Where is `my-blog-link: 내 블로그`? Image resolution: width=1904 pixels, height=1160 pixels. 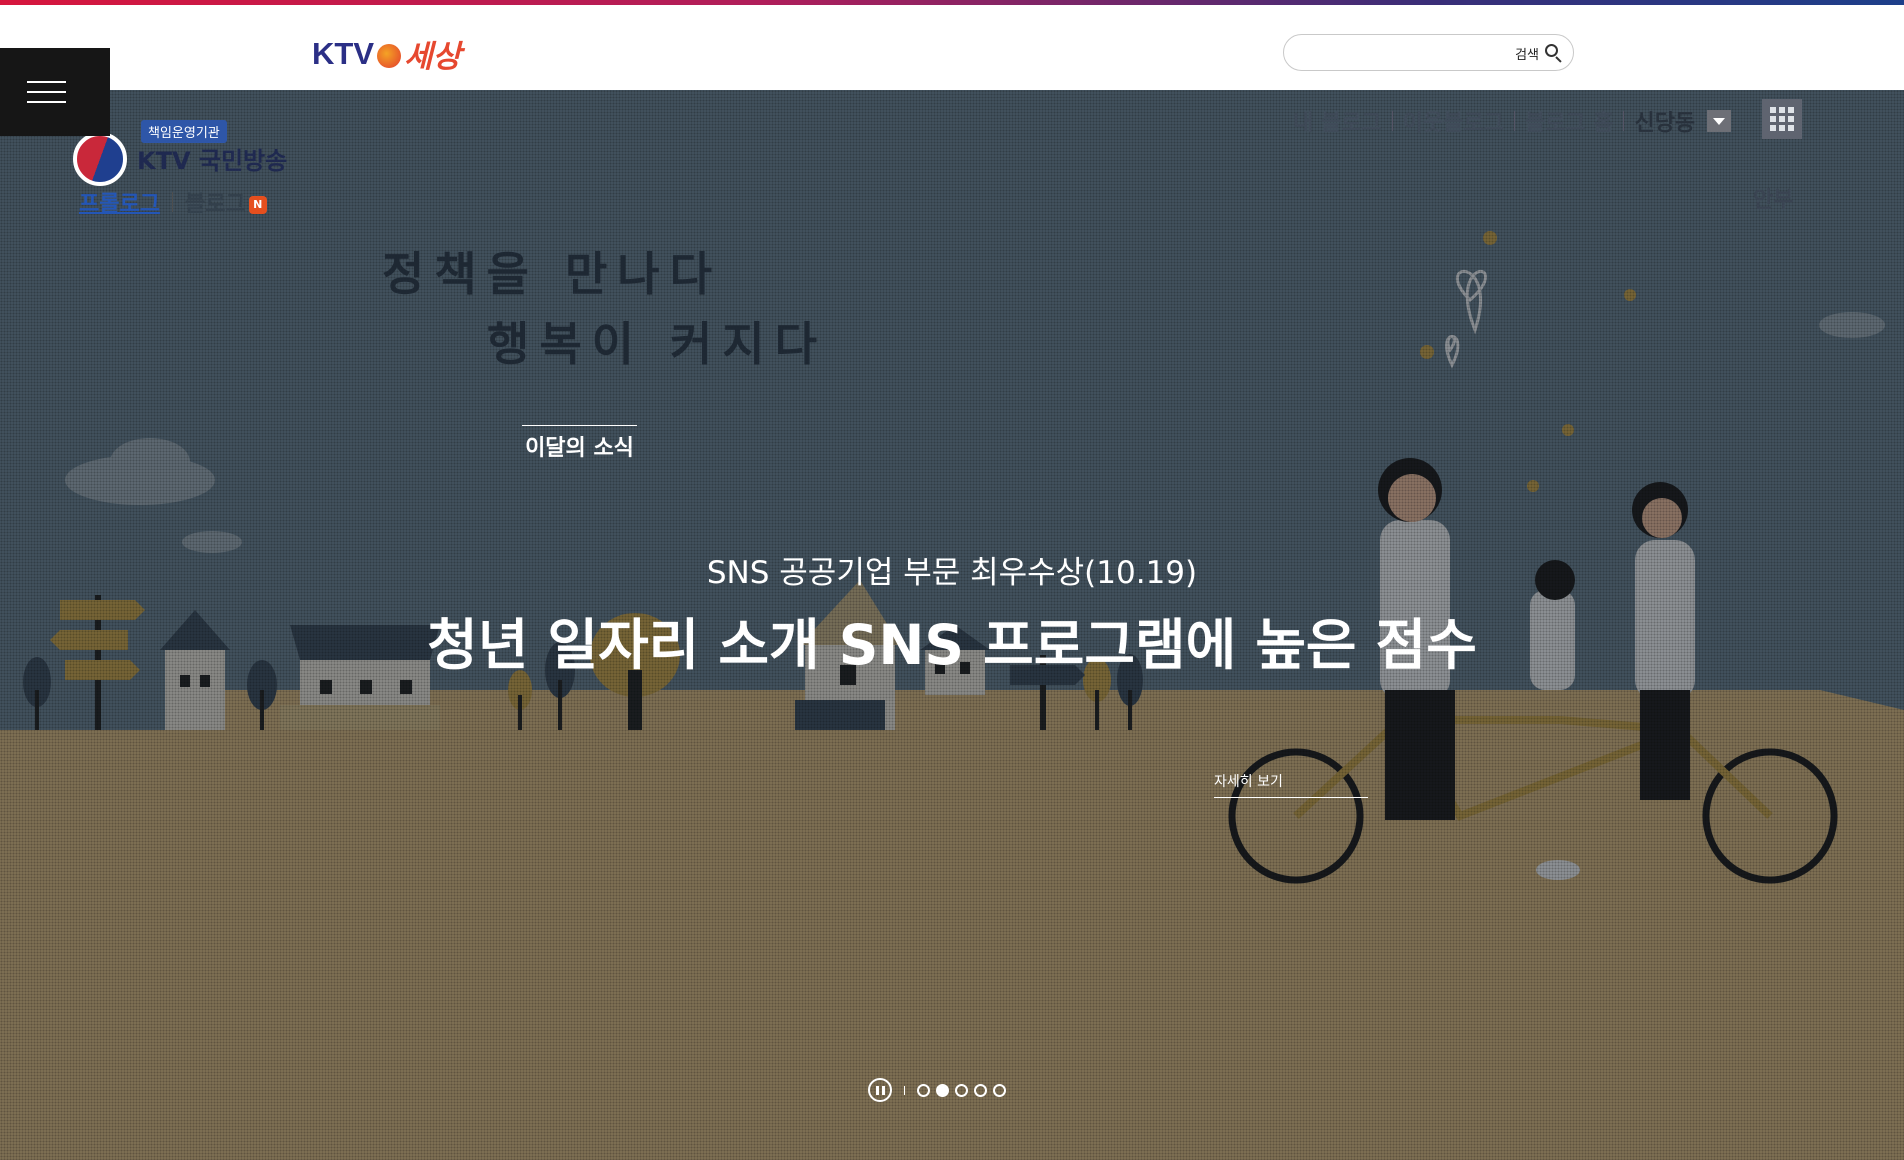
my-blog-link: 내 블로그 is located at coordinates (1337, 121).